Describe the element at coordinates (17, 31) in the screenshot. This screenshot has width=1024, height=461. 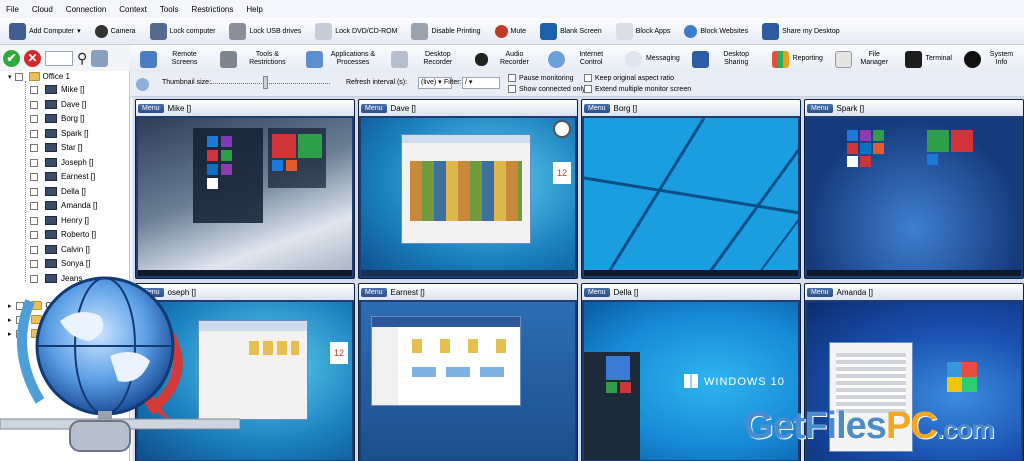
I see `add-computer-icon` at that location.